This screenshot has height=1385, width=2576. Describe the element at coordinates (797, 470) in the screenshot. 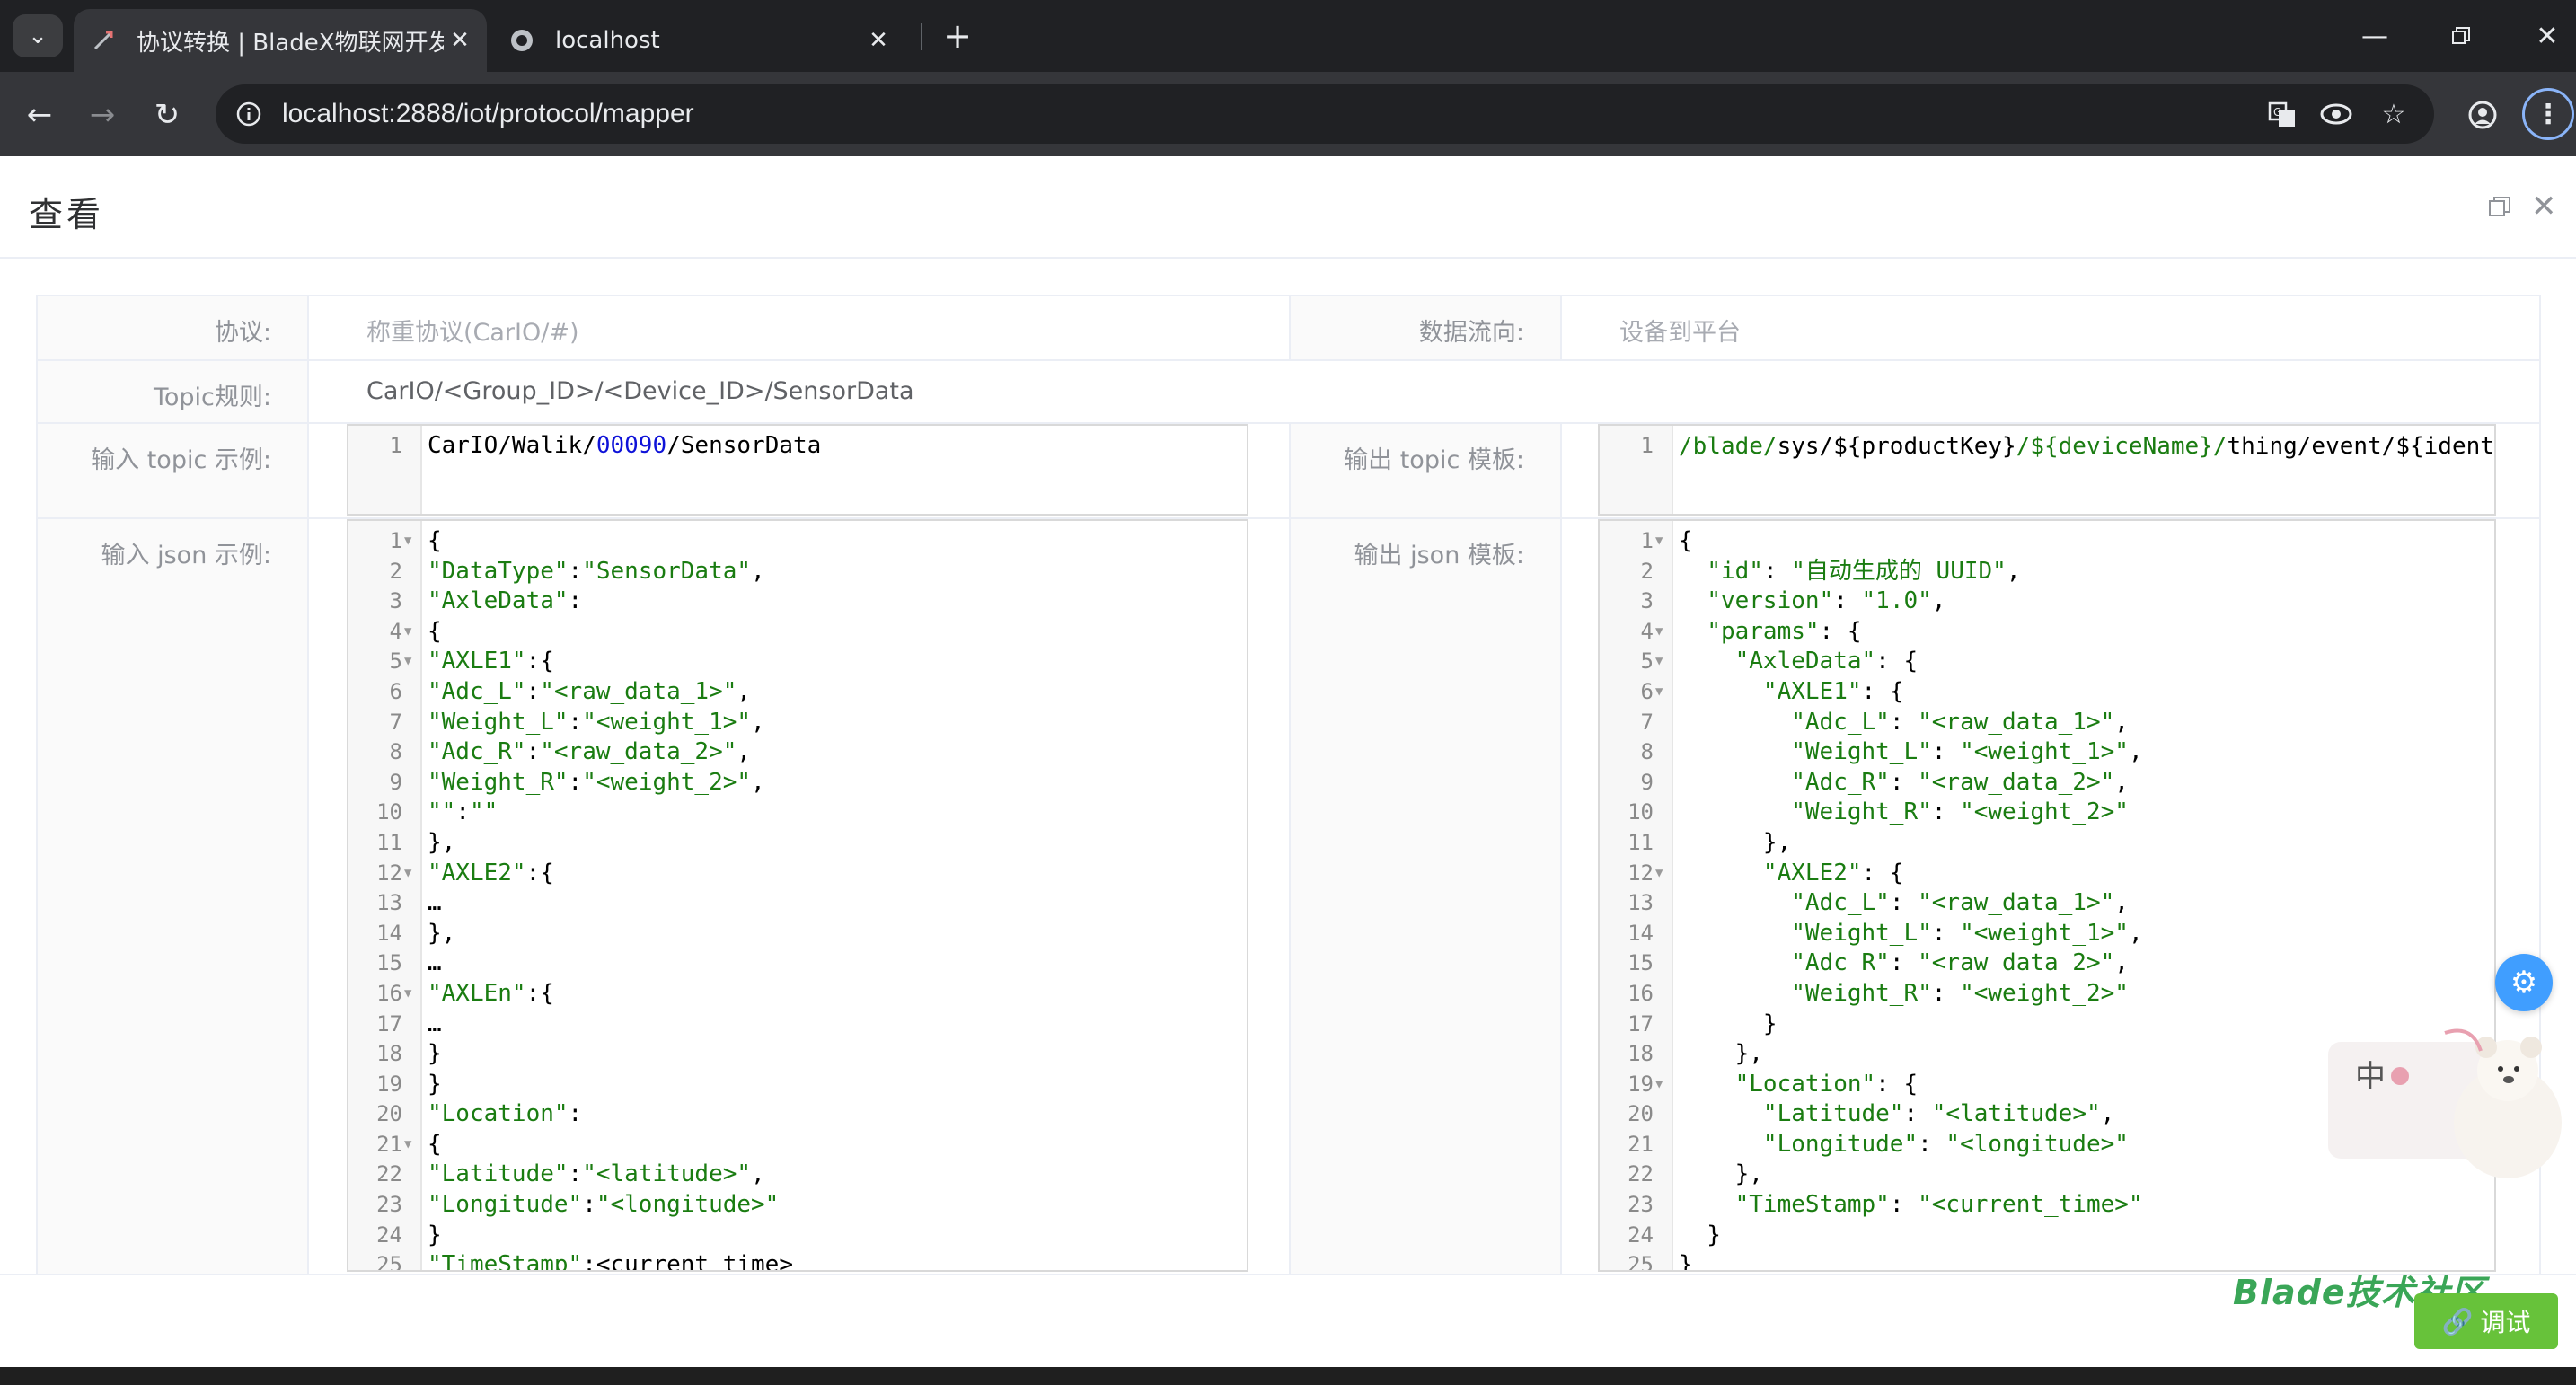

I see `input-topic-editor: 1 CarIO/Walik/00090/SensorData` at that location.